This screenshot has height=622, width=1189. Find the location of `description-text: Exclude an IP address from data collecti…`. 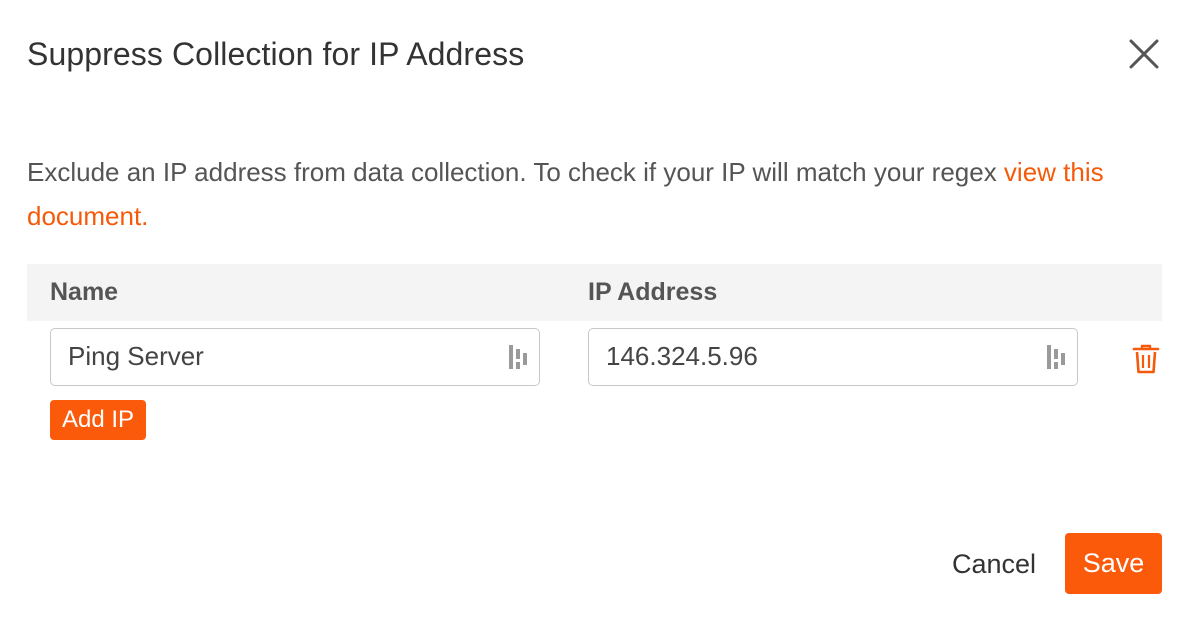

description-text: Exclude an IP address from data collecti… is located at coordinates (515, 172).